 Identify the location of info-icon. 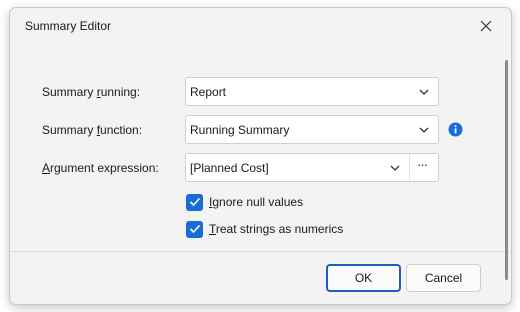
(455, 129).